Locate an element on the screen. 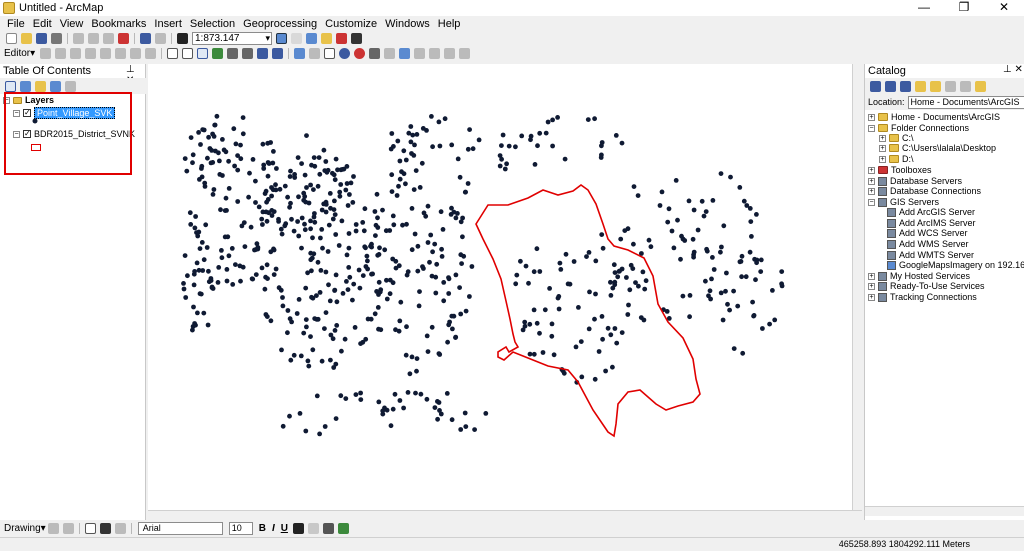  full-extent-icon is located at coordinates (218, 53).